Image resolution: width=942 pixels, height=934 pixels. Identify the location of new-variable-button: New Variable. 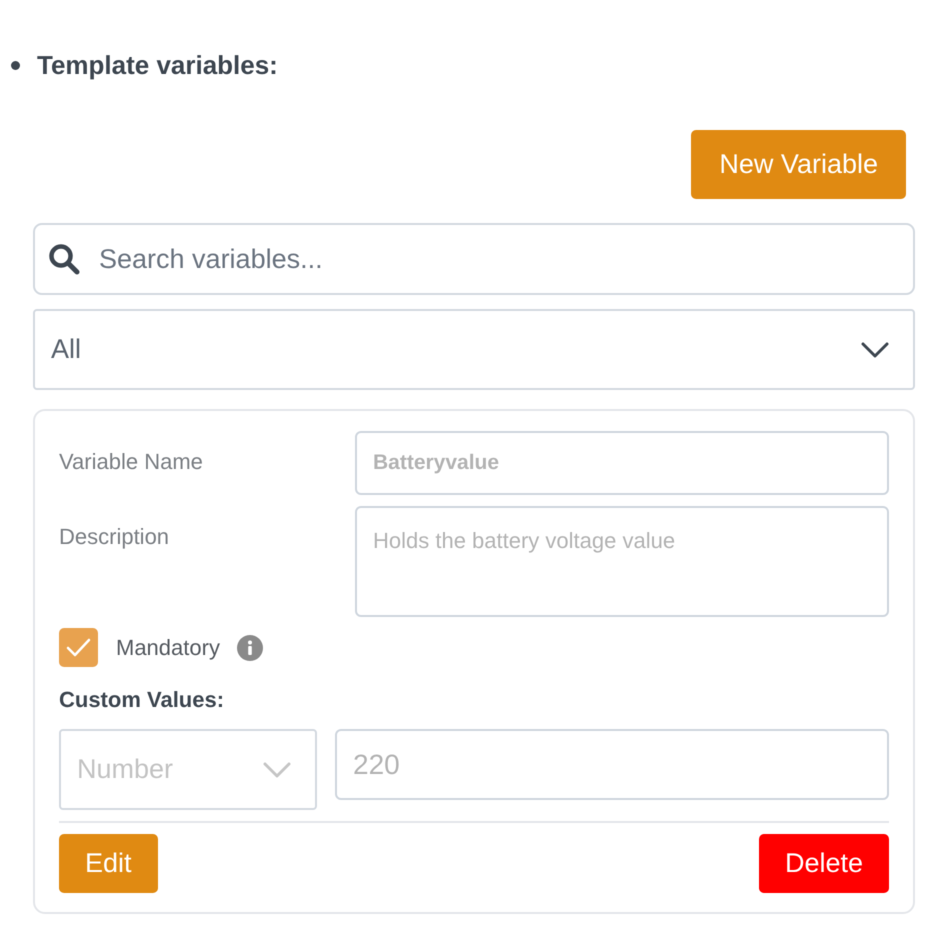
(798, 164).